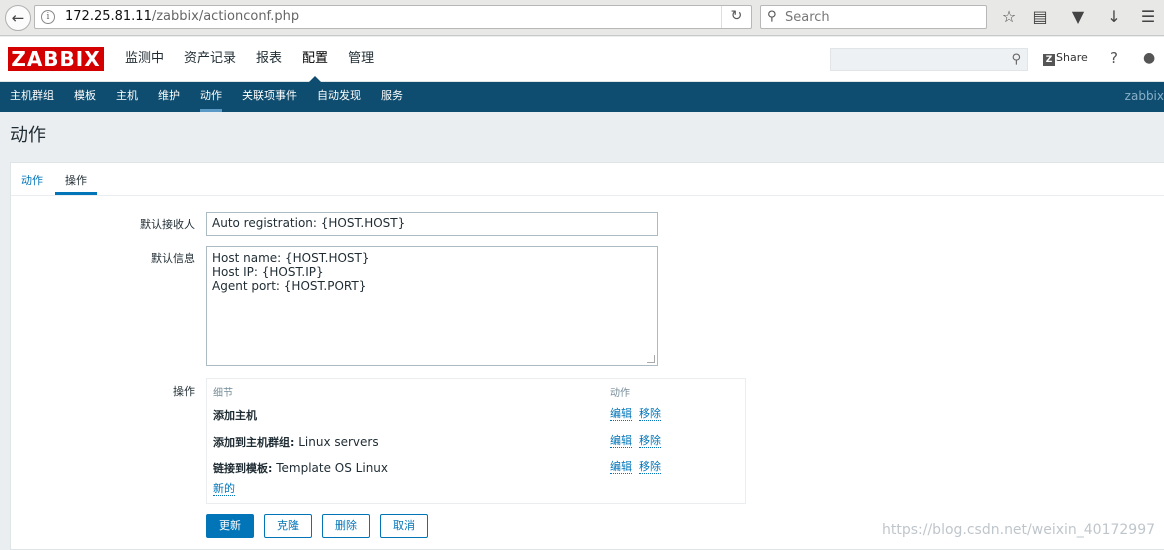 The image size is (1164, 550). What do you see at coordinates (210, 59) in the screenshot?
I see `menu-inventory: 资产记录` at bounding box center [210, 59].